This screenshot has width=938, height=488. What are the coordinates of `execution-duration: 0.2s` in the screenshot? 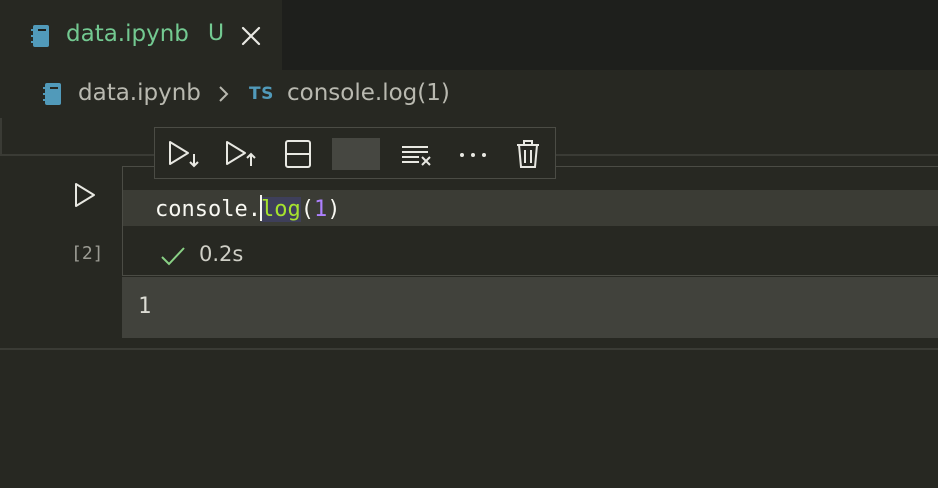 It's located at (221, 254).